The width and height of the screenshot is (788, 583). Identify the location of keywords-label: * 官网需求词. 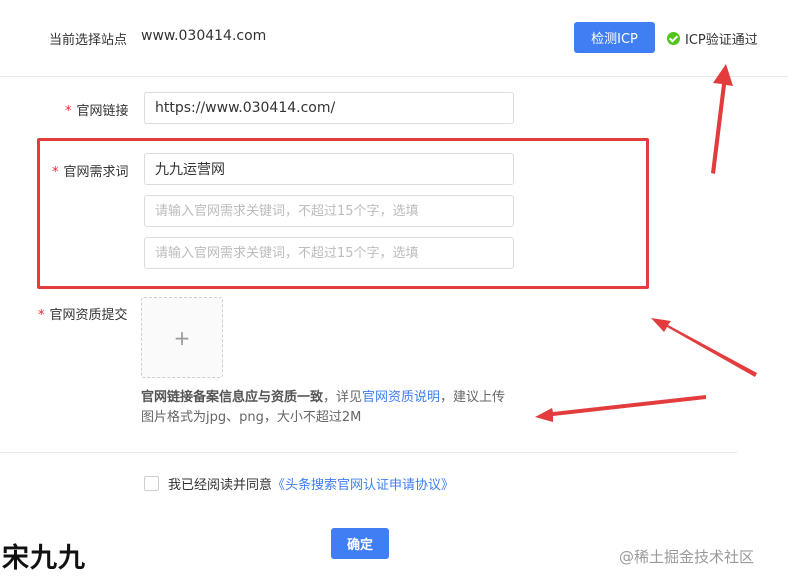
(90, 172).